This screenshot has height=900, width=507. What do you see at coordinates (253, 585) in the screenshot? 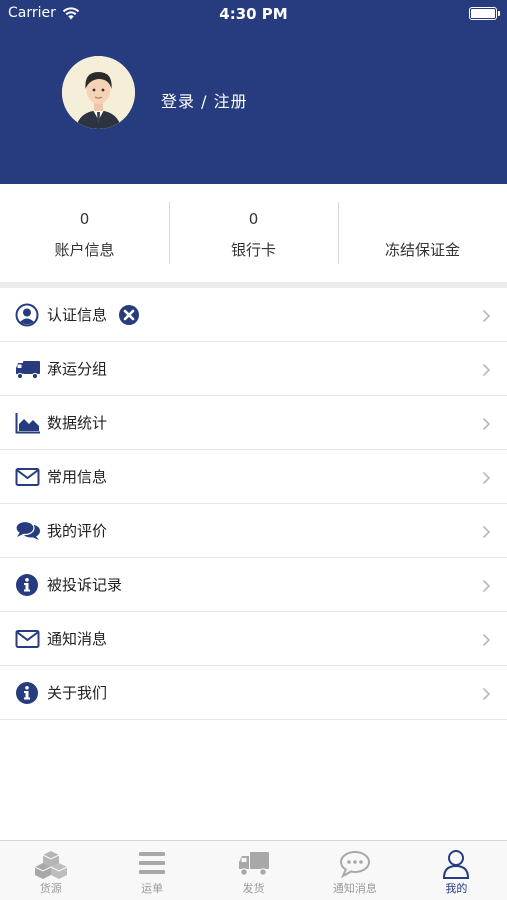
I see `menu-item-complaint-records: 被投诉记录` at bounding box center [253, 585].